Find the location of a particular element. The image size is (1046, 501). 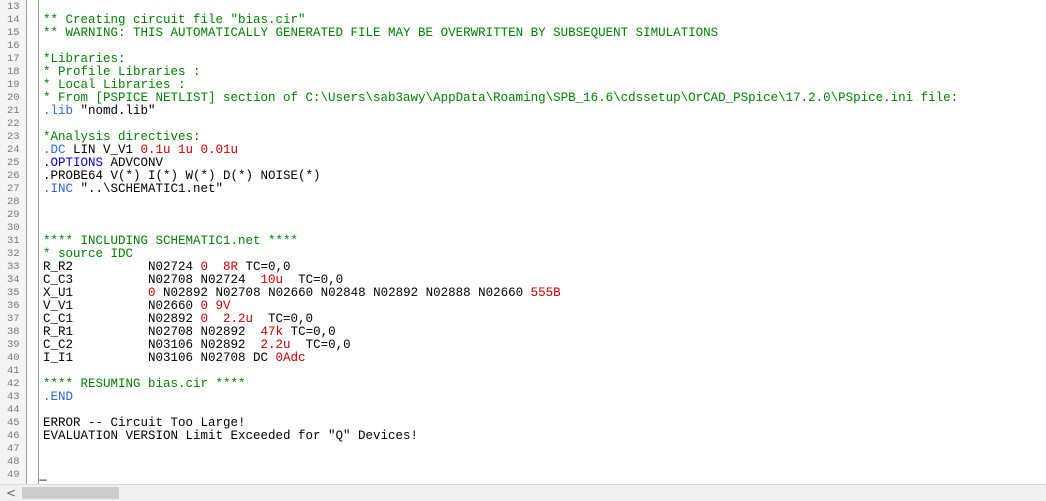

token-number: 2.2u is located at coordinates (275, 345).